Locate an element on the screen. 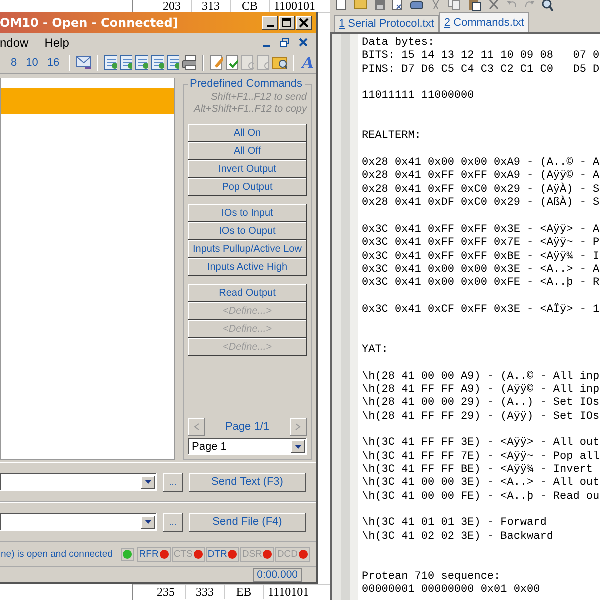  minimize-icon is located at coordinates (270, 25).